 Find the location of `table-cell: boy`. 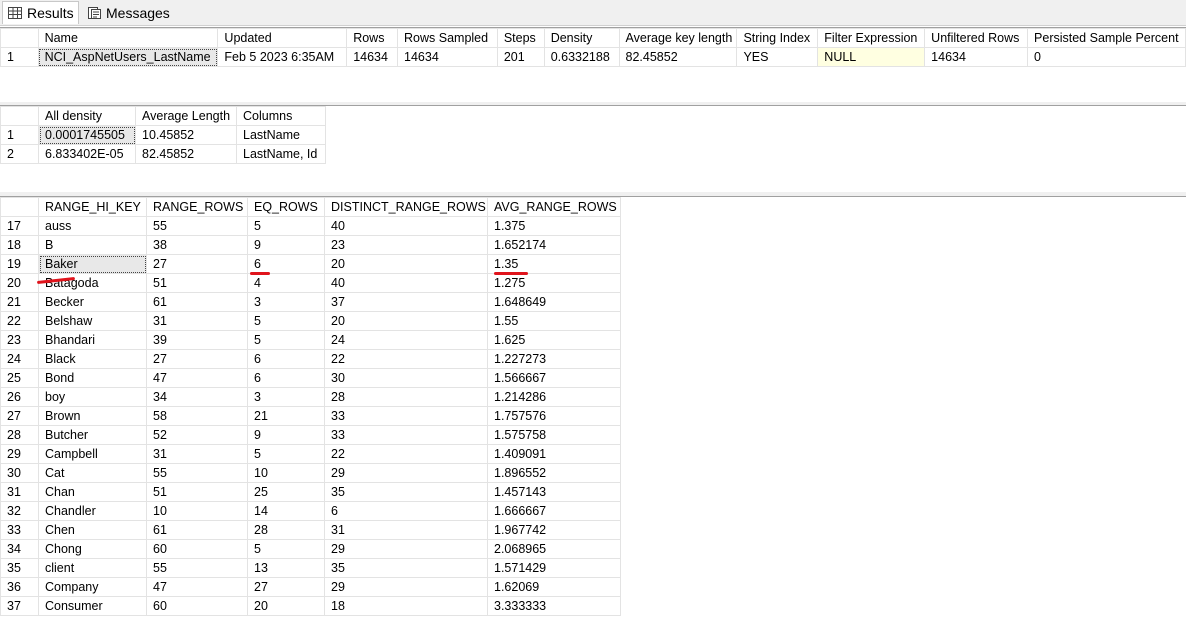

table-cell: boy is located at coordinates (92, 397).